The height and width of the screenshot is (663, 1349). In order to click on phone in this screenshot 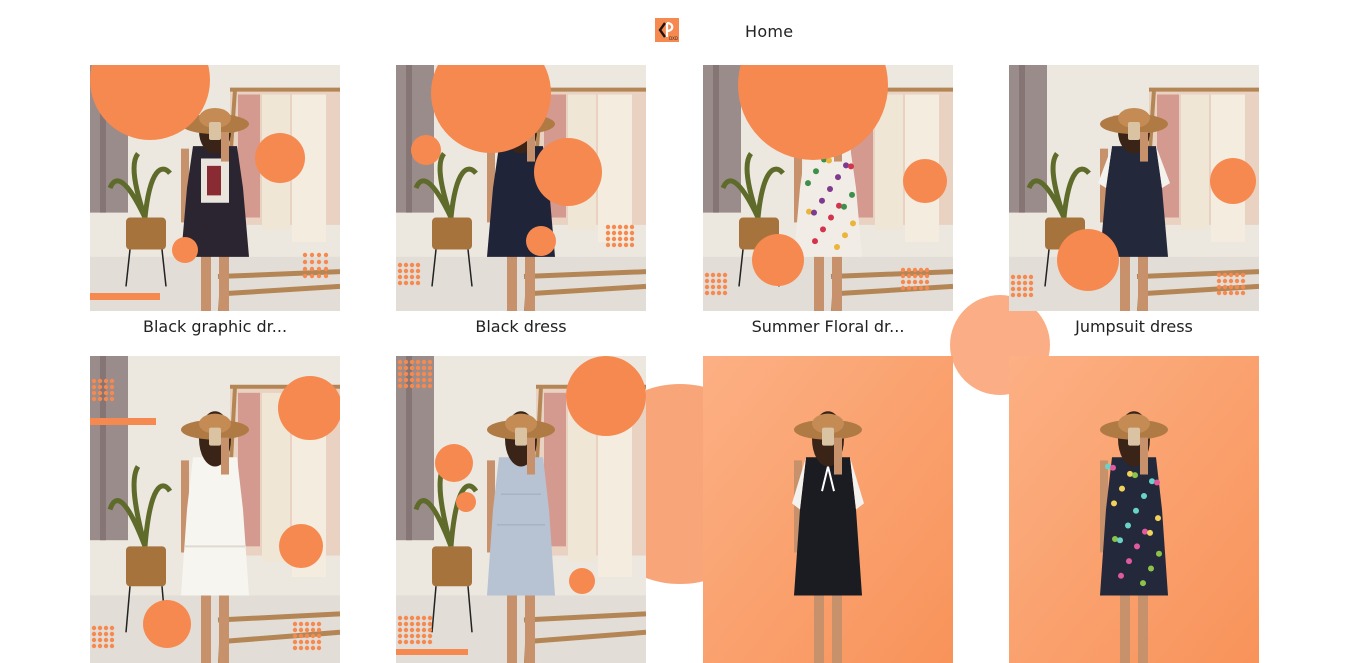, I will do `click(828, 436)`.